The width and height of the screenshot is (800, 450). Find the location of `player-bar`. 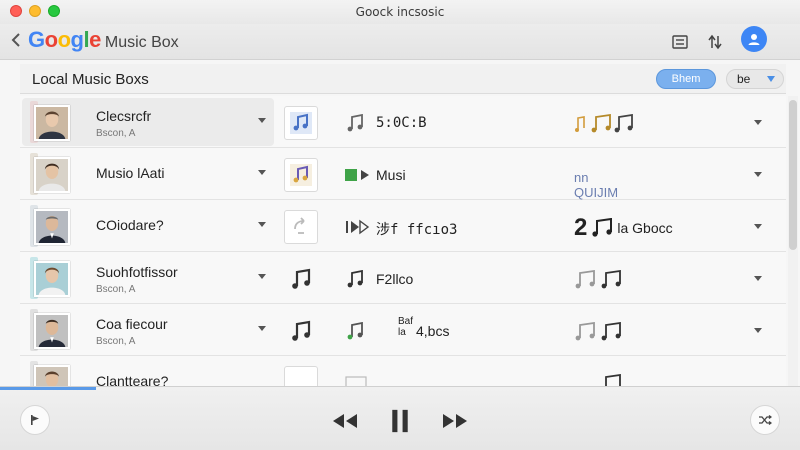

player-bar is located at coordinates (400, 418).